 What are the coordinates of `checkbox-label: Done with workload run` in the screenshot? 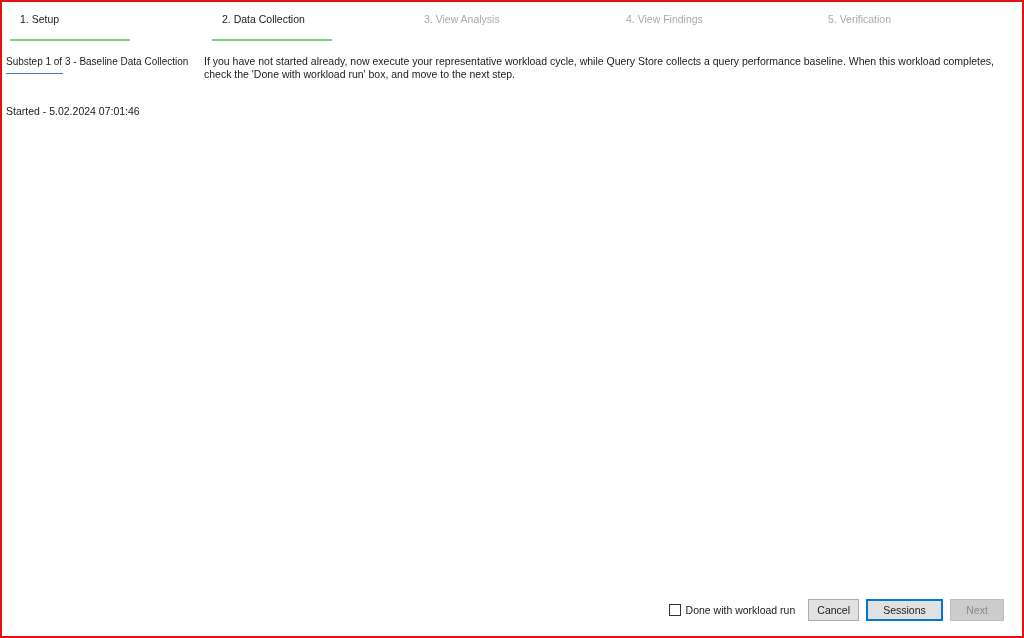 It's located at (740, 610).